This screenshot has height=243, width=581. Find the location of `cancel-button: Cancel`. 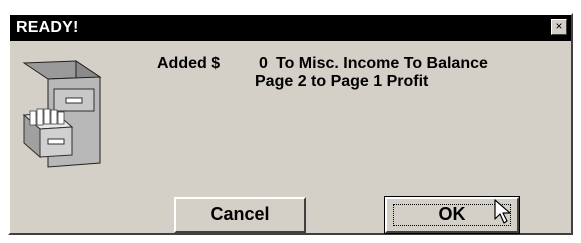

cancel-button: Cancel is located at coordinates (240, 215).